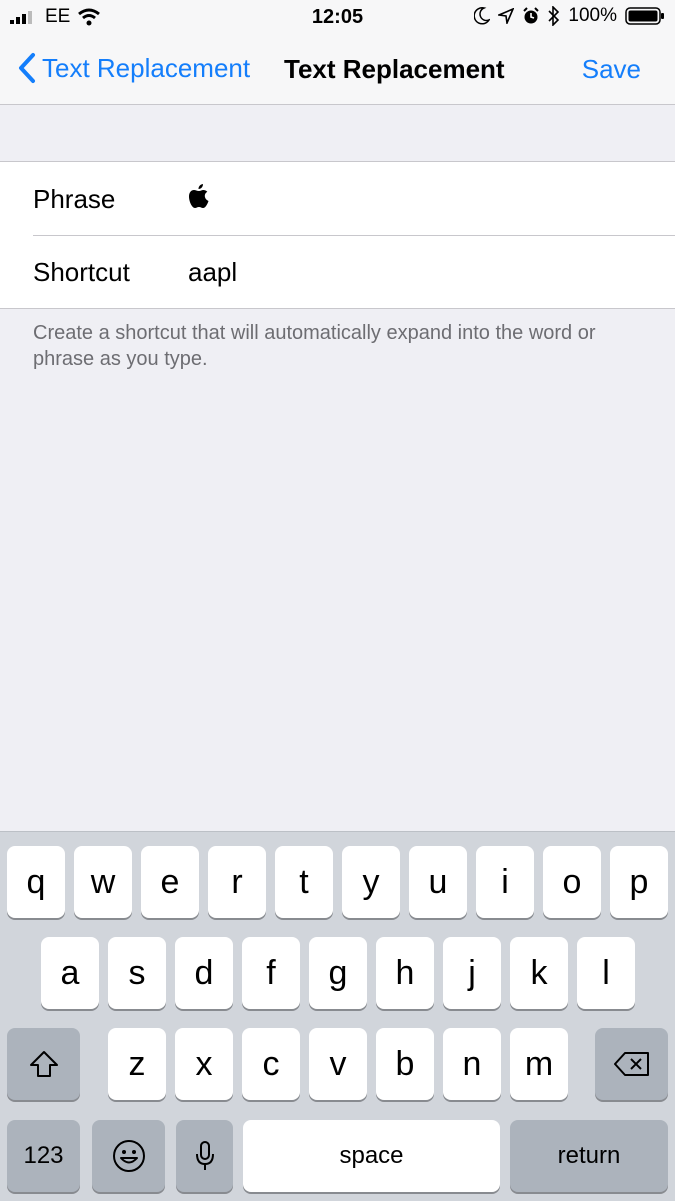  Describe the element at coordinates (338, 1064) in the screenshot. I see `key-v: v` at that location.